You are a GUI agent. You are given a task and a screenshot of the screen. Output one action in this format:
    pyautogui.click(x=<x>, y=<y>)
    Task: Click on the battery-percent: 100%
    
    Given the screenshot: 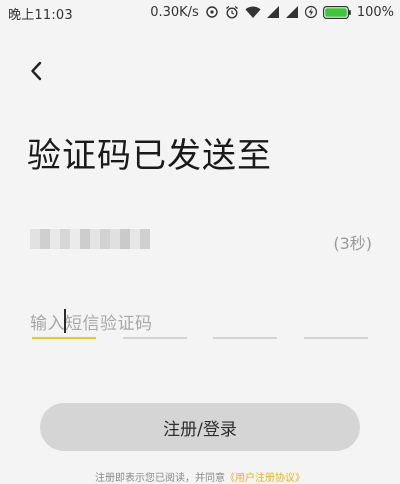 What is the action you would take?
    pyautogui.click(x=375, y=12)
    